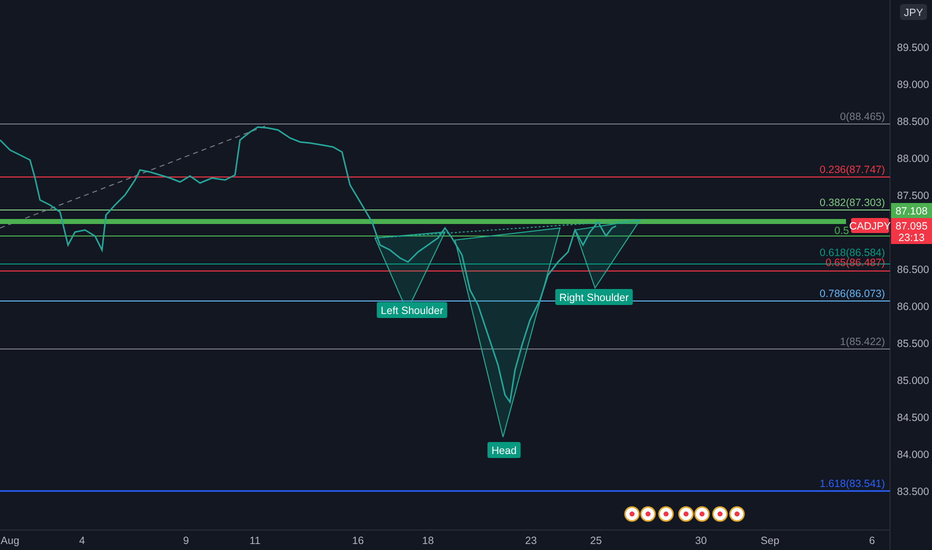 This screenshot has height=550, width=932. What do you see at coordinates (911, 231) in the screenshot?
I see `price-tag: 87.095 23:13` at bounding box center [911, 231].